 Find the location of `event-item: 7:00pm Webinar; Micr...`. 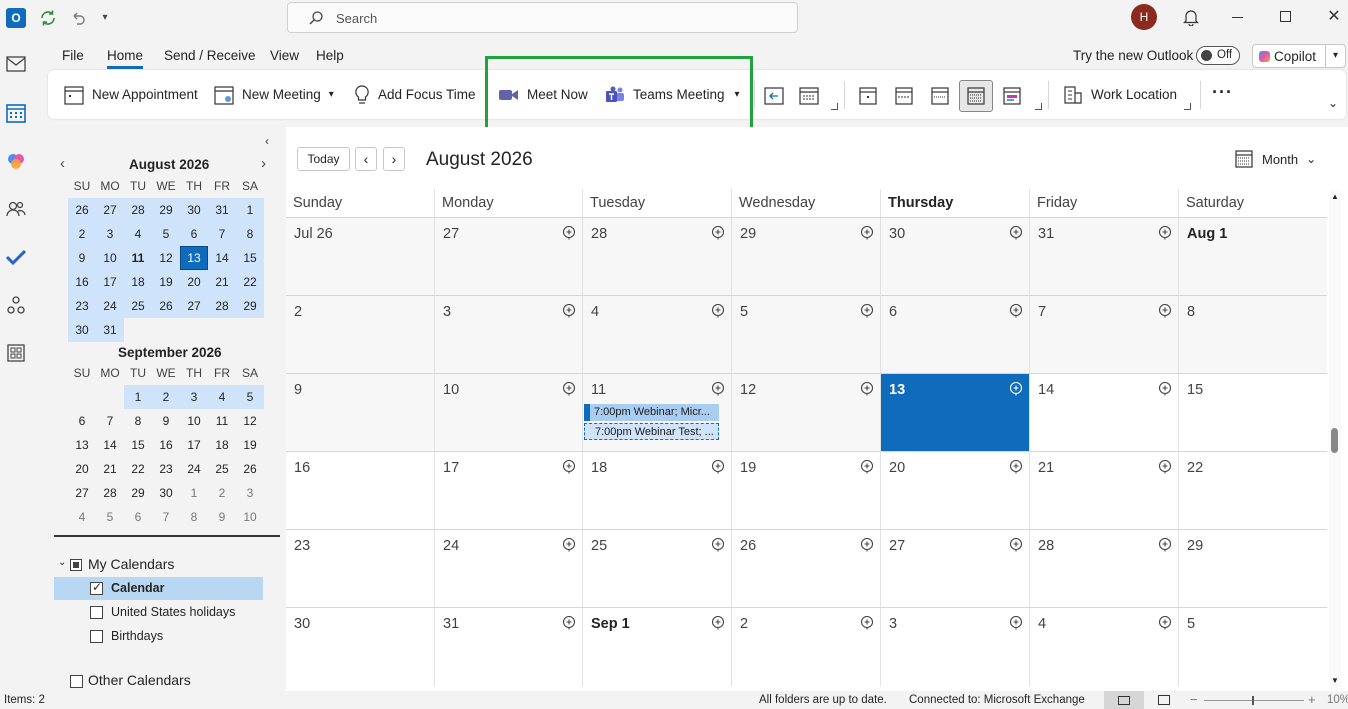

event-item: 7:00pm Webinar; Micr... is located at coordinates (651, 412).